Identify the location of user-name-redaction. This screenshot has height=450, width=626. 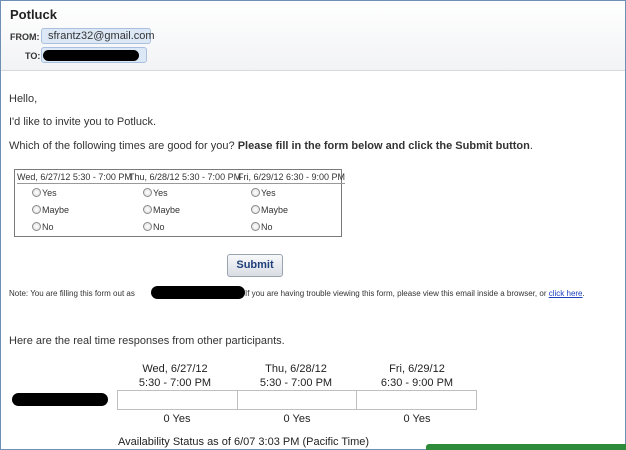
(198, 292).